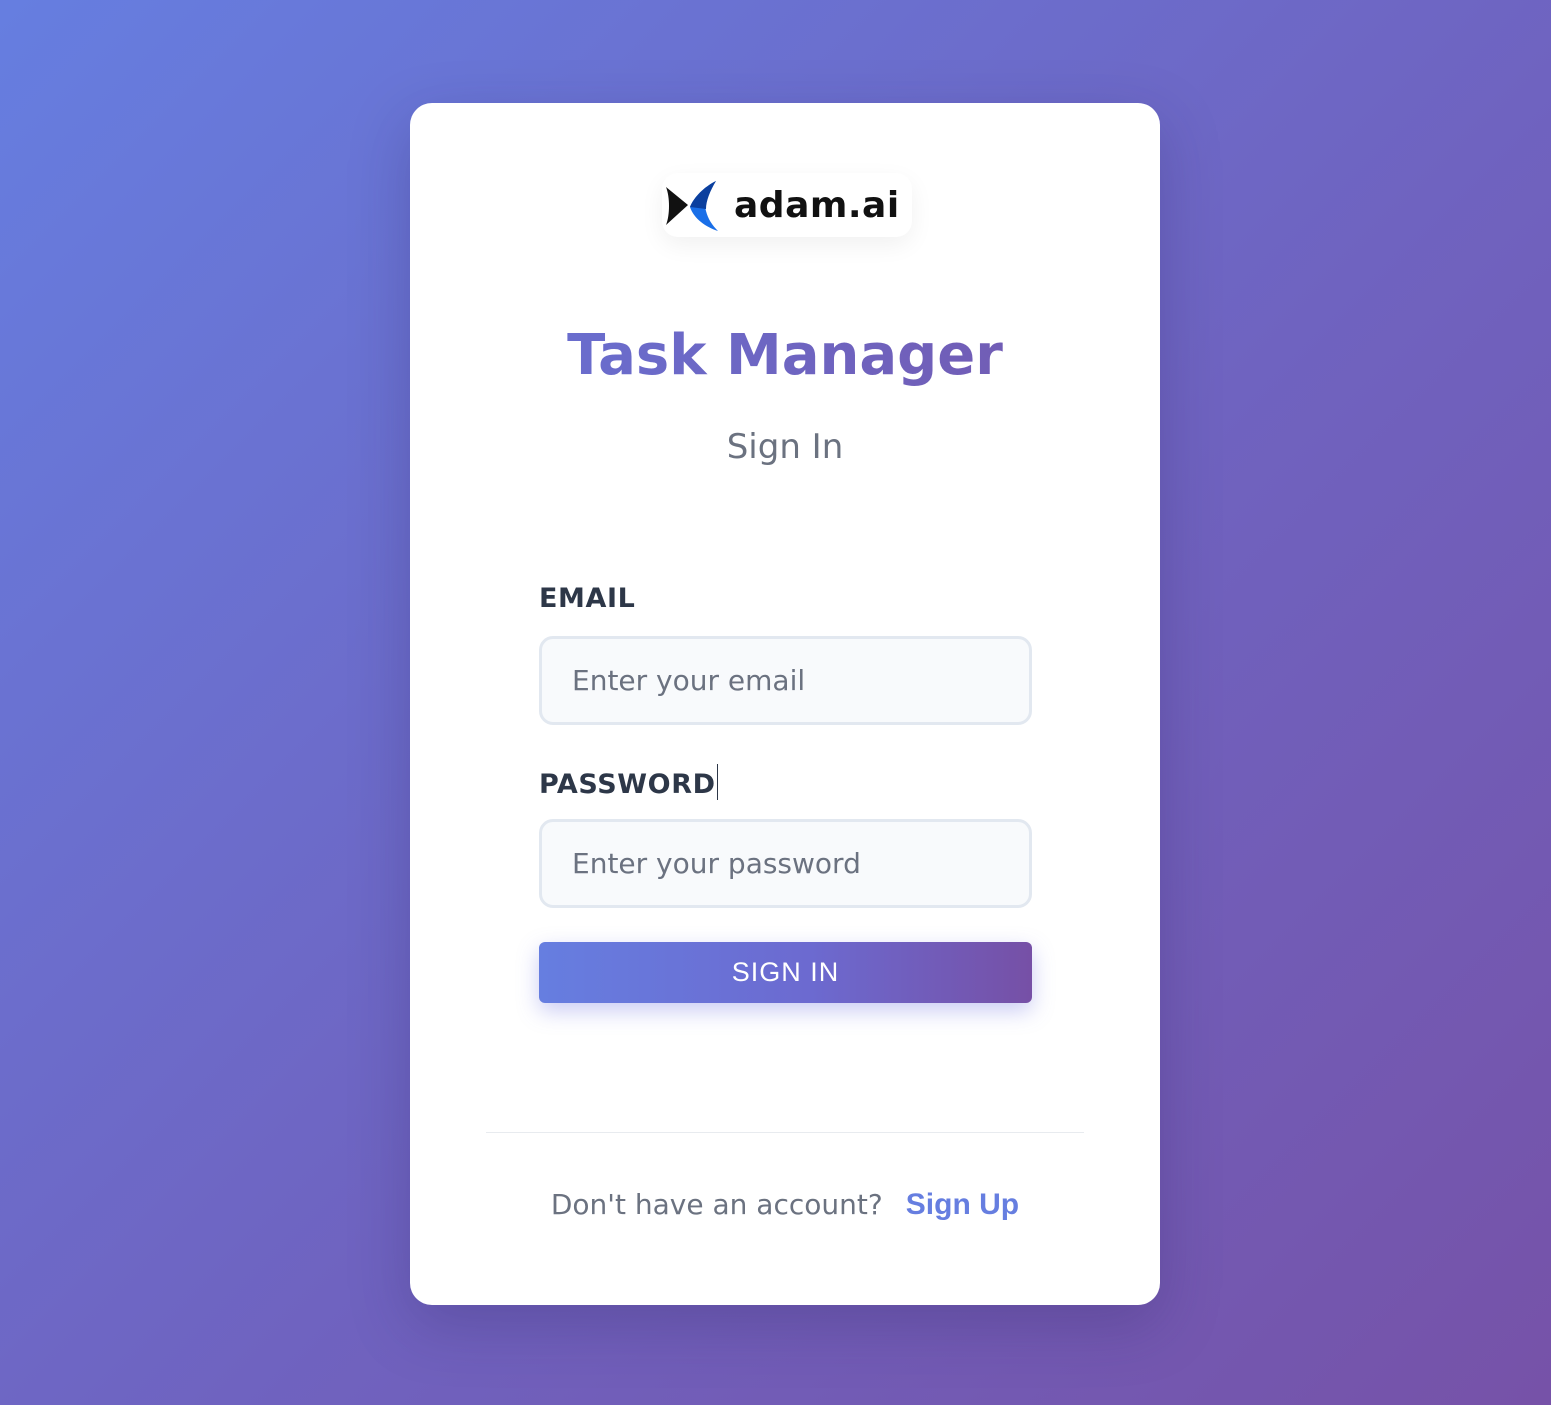 The image size is (1551, 1405). I want to click on password-label: PASSWORD, so click(629, 783).